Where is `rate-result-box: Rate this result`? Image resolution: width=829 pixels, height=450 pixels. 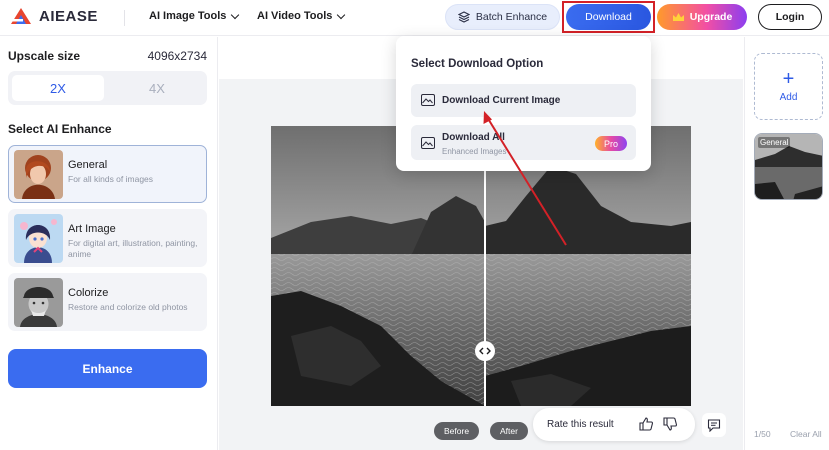
rate-result-box: Rate this result is located at coordinates (614, 424).